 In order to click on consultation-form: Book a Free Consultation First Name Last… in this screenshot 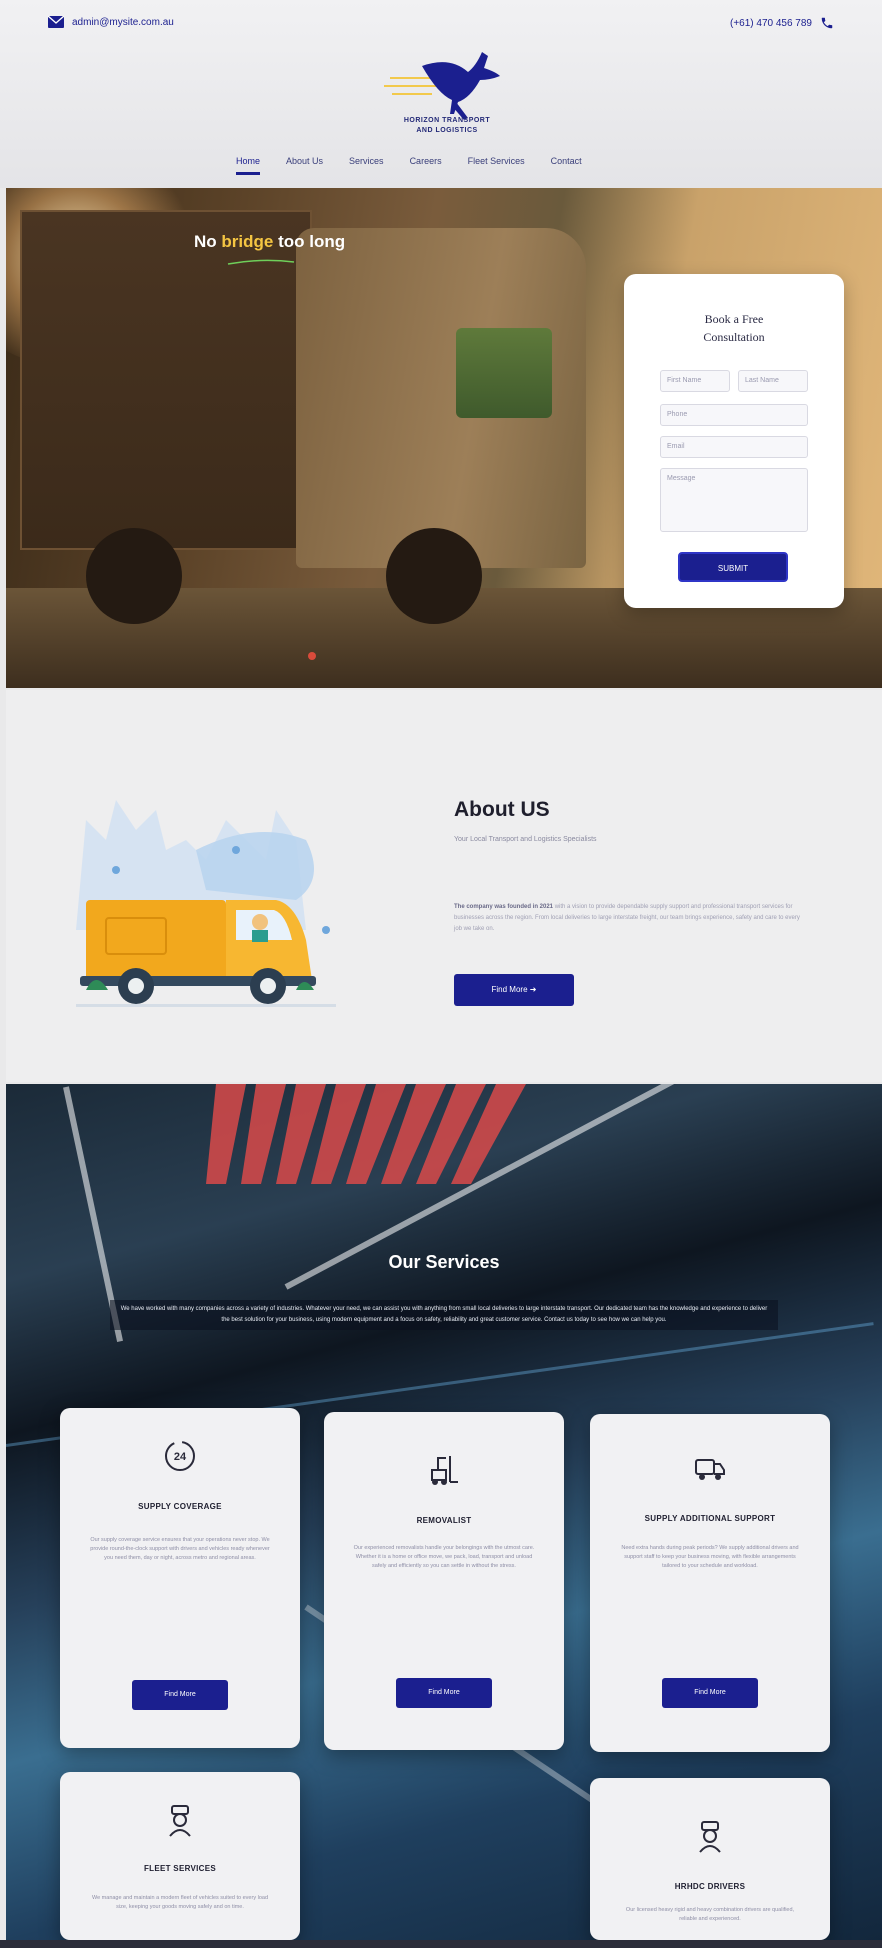, I will do `click(734, 441)`.